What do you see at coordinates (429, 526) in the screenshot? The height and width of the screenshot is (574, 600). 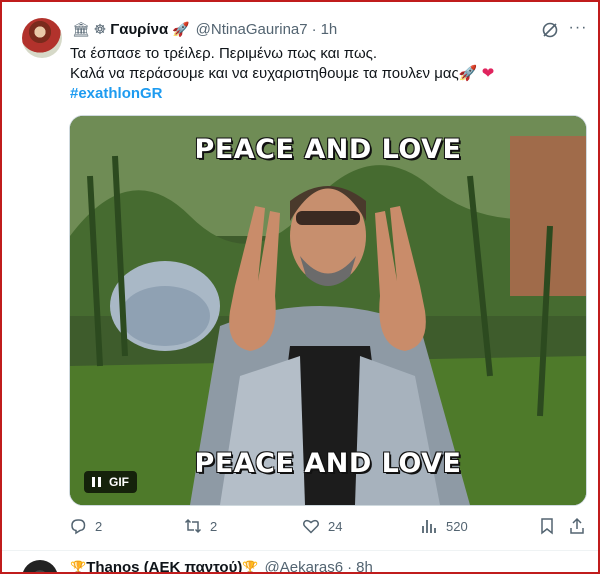 I see `views-chart-icon` at bounding box center [429, 526].